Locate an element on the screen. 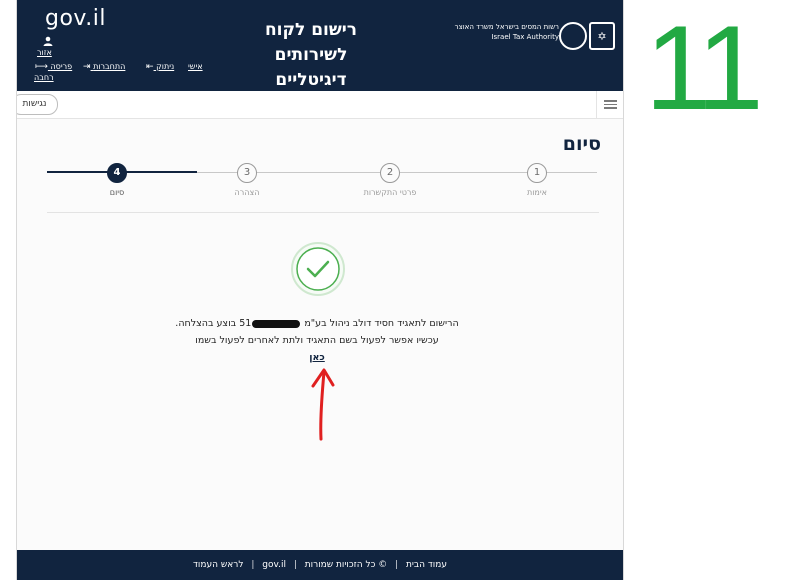  connect-label: התחברות is located at coordinates (109, 66).